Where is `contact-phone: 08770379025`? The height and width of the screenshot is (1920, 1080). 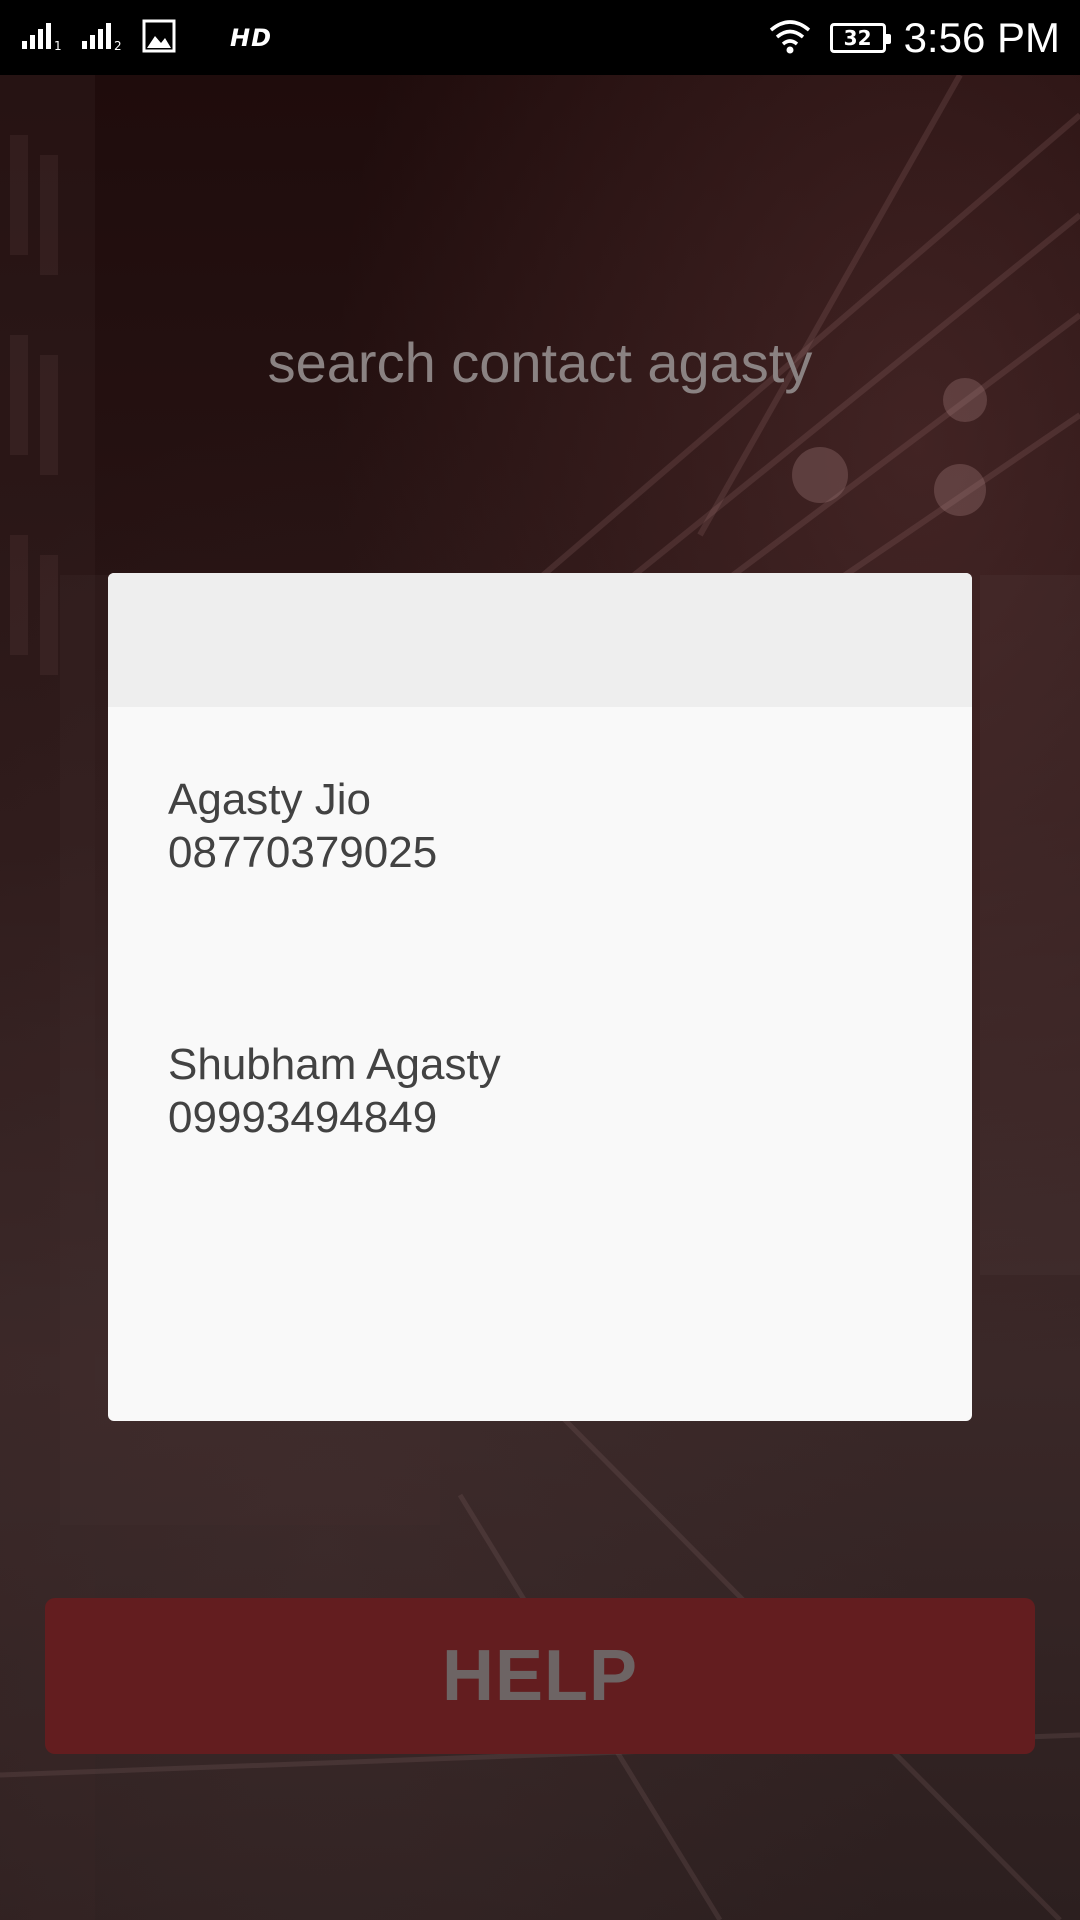 contact-phone: 08770379025 is located at coordinates (303, 852).